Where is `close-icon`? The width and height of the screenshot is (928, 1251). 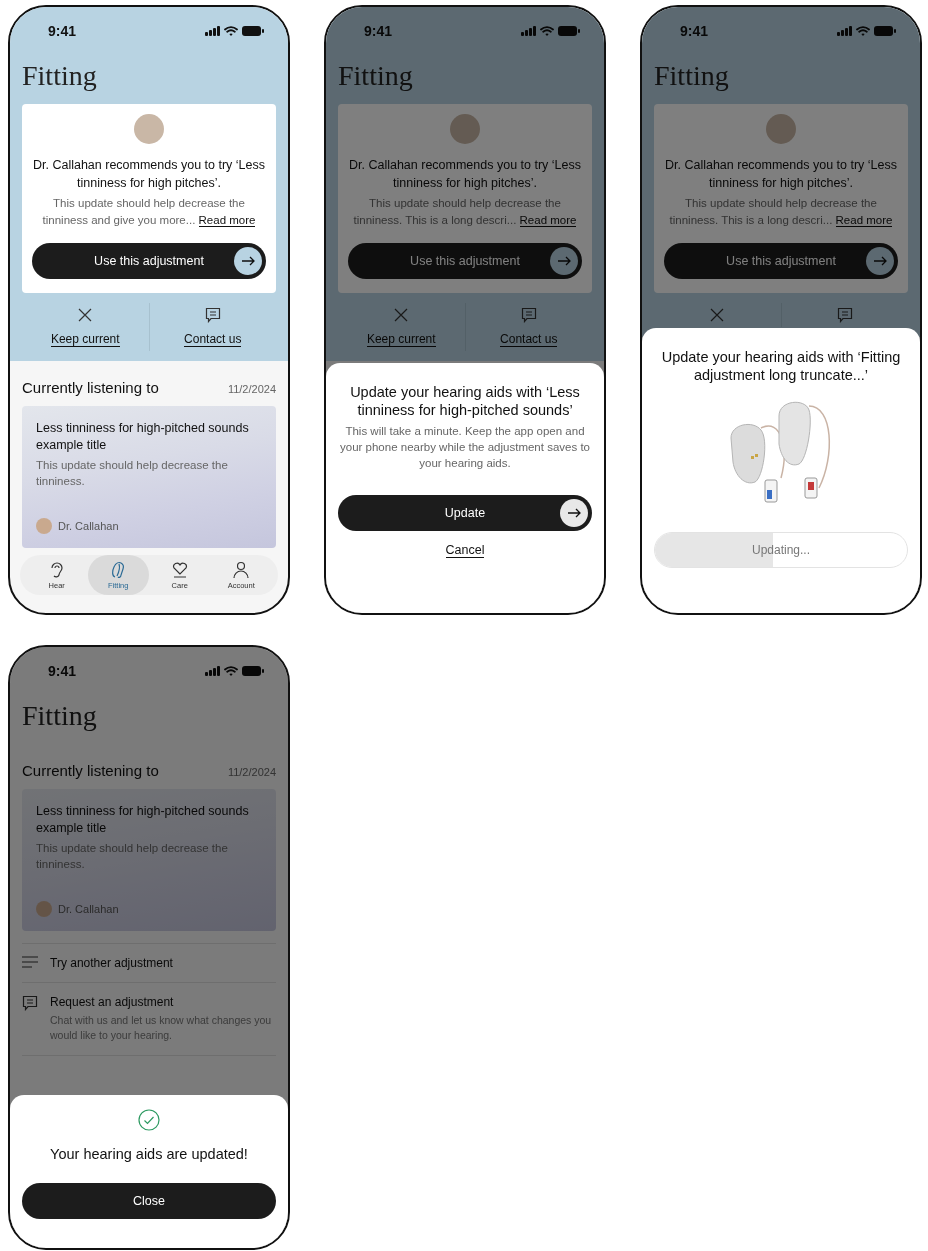 close-icon is located at coordinates (85, 315).